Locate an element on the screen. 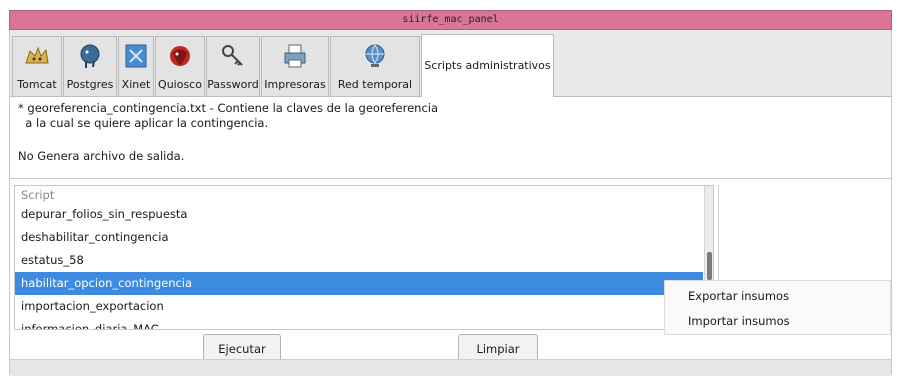  tab-xinet: Xinet is located at coordinates (136, 66).